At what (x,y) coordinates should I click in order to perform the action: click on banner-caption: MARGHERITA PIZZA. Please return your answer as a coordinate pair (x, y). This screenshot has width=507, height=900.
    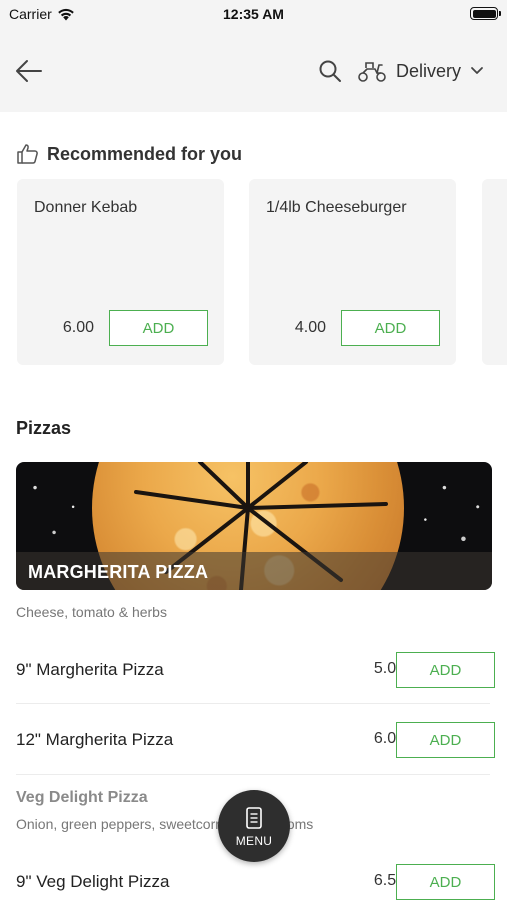
    Looking at the image, I should click on (118, 572).